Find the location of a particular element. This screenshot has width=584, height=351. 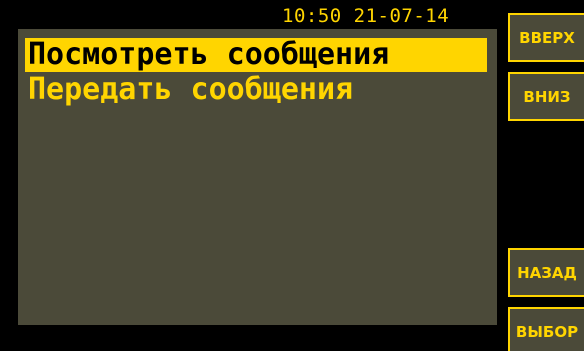

menu-item-view-messages: Посмотреть сообщения is located at coordinates (256, 55).